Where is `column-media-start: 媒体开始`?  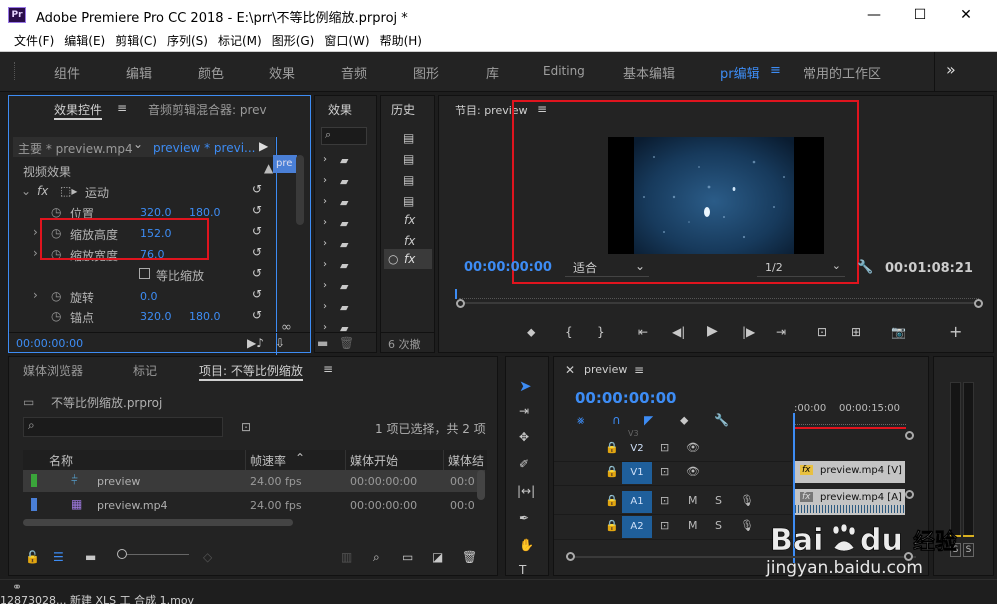 column-media-start: 媒体开始 is located at coordinates (374, 460).